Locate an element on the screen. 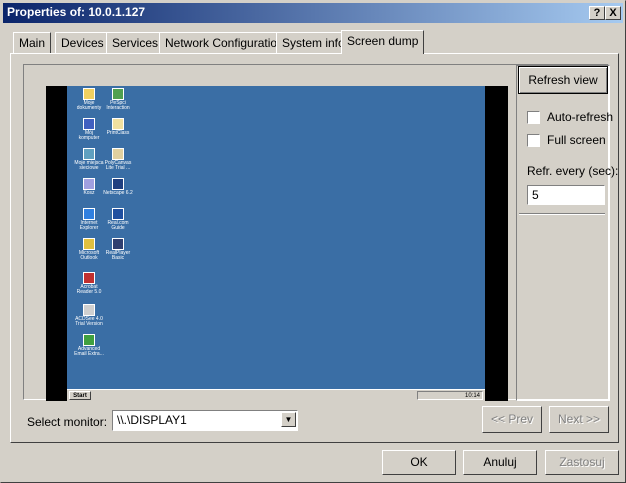  realplayer-icon is located at coordinates (118, 244).